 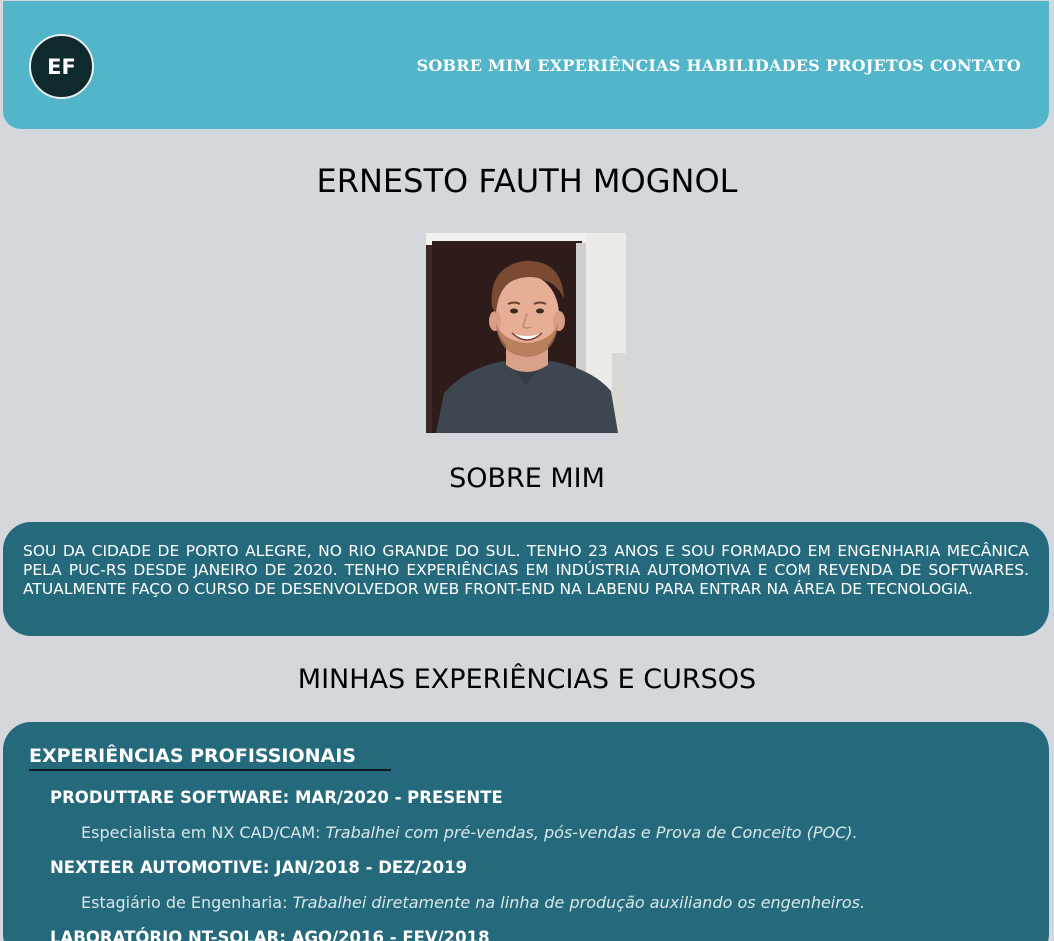 I want to click on profile-photo, so click(x=526, y=333).